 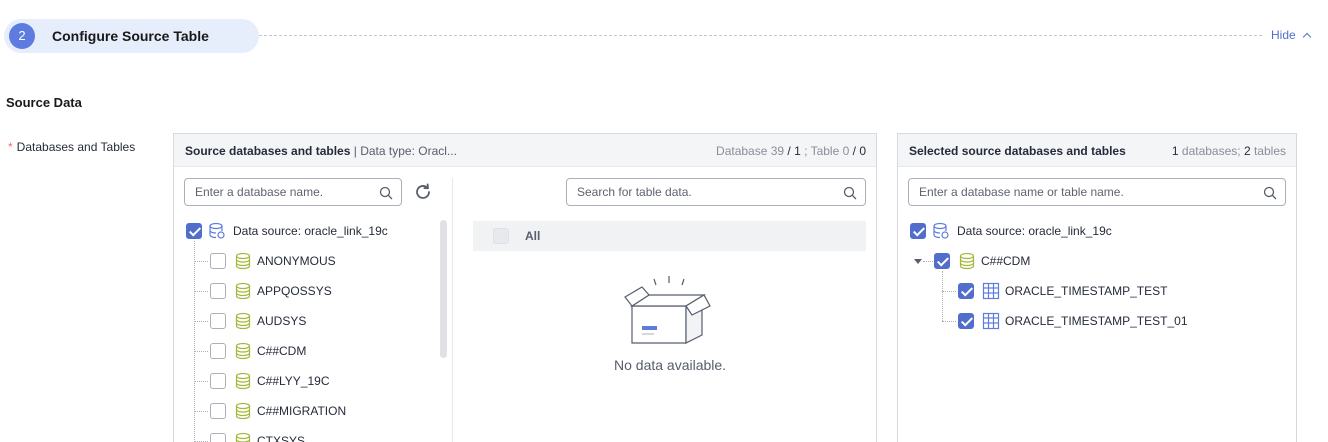 What do you see at coordinates (760, 35) in the screenshot?
I see `step-divider` at bounding box center [760, 35].